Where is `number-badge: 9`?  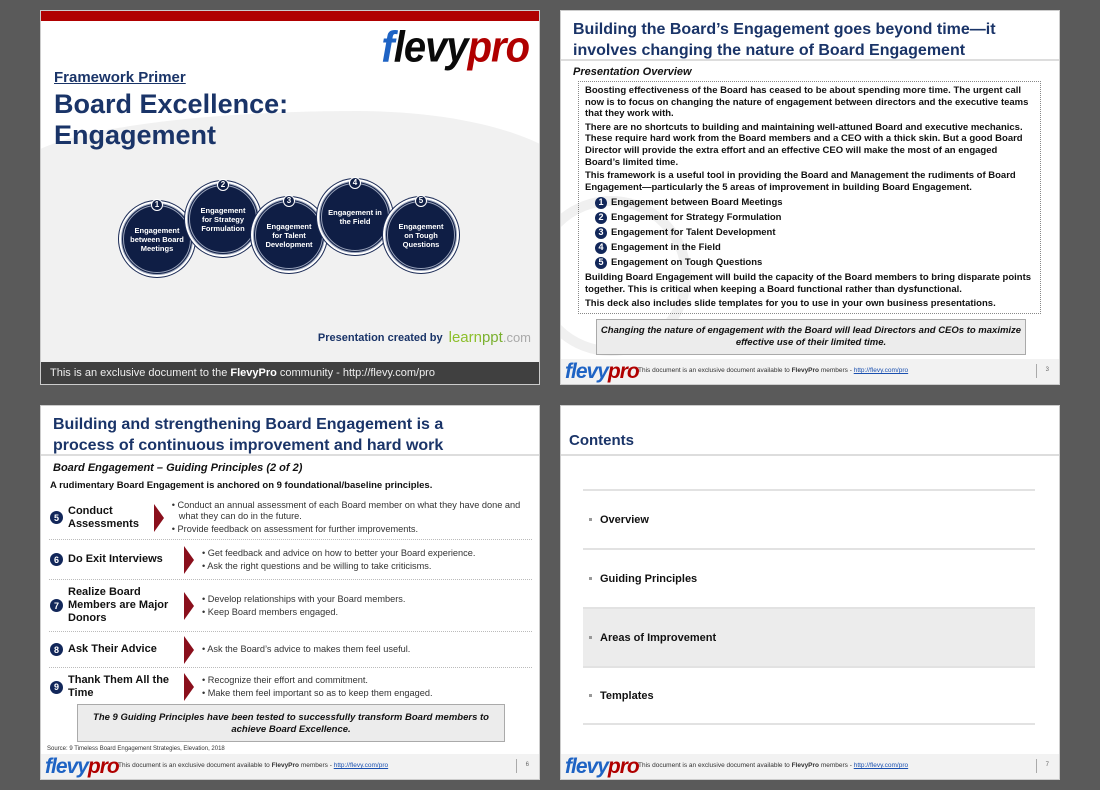 number-badge: 9 is located at coordinates (56, 687).